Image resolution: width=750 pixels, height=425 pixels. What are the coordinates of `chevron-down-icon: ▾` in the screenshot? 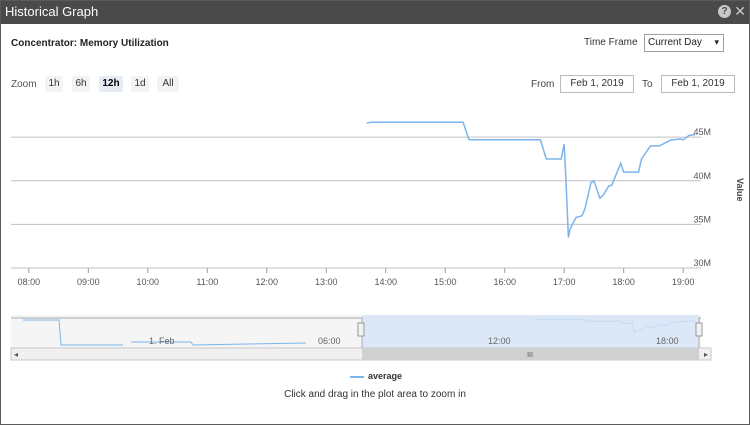 It's located at (716, 42).